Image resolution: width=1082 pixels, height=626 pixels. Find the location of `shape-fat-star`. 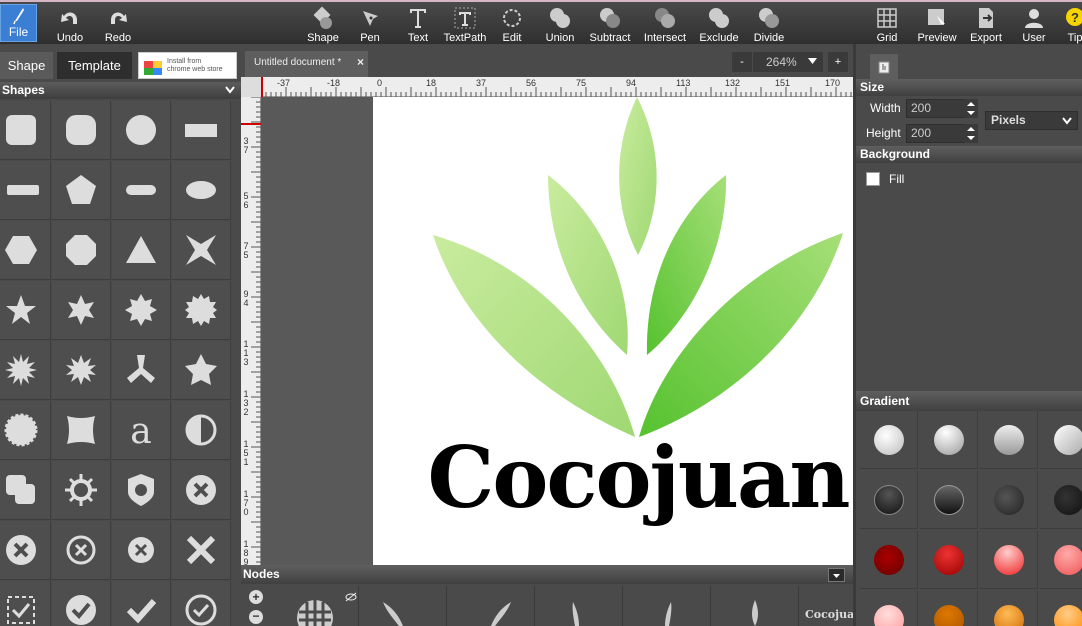

shape-fat-star is located at coordinates (201, 370).